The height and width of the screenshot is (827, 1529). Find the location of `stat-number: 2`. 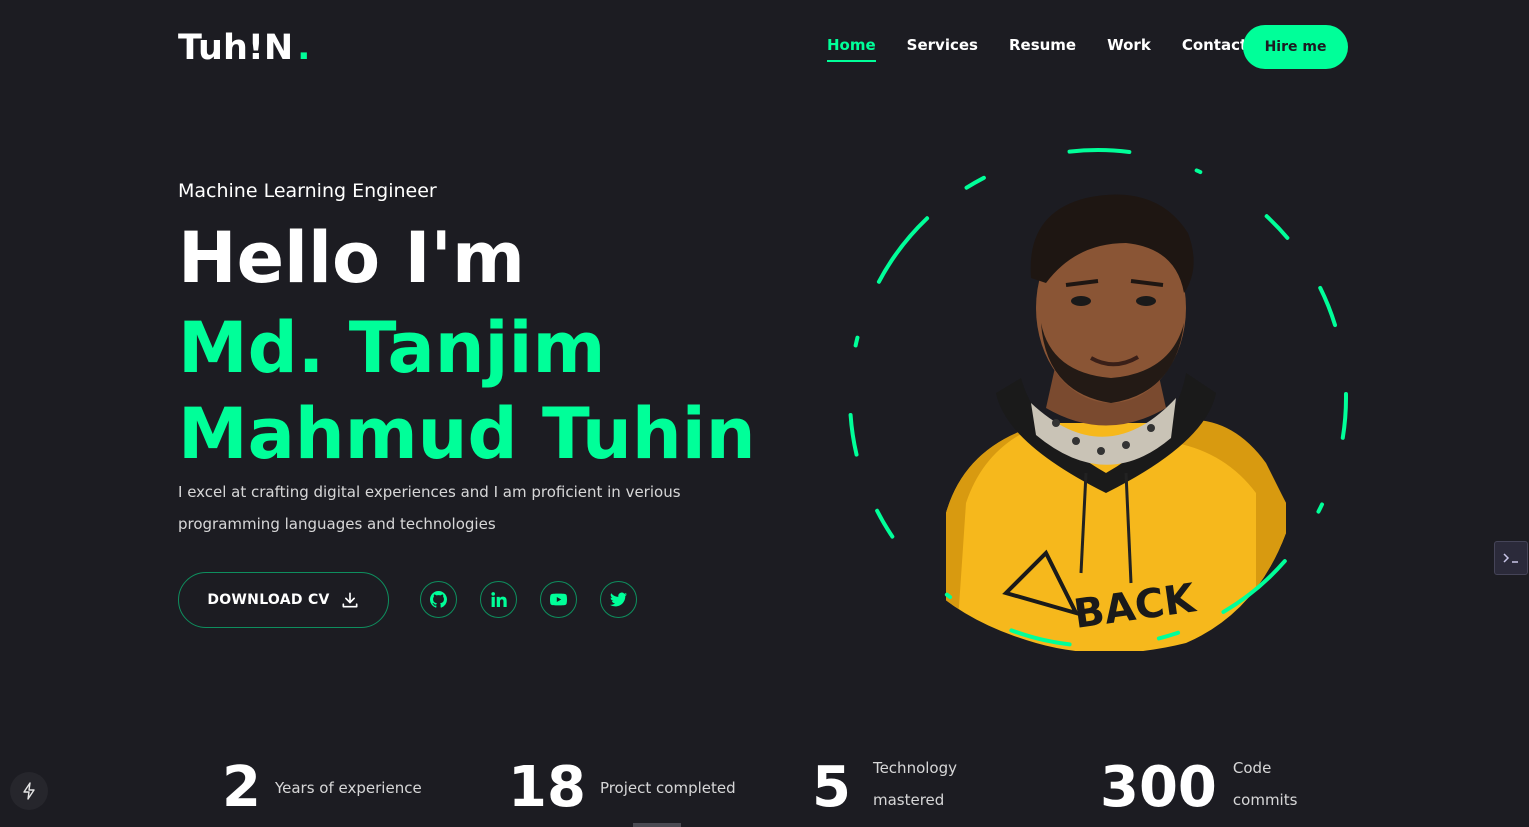

stat-number: 2 is located at coordinates (241, 787).